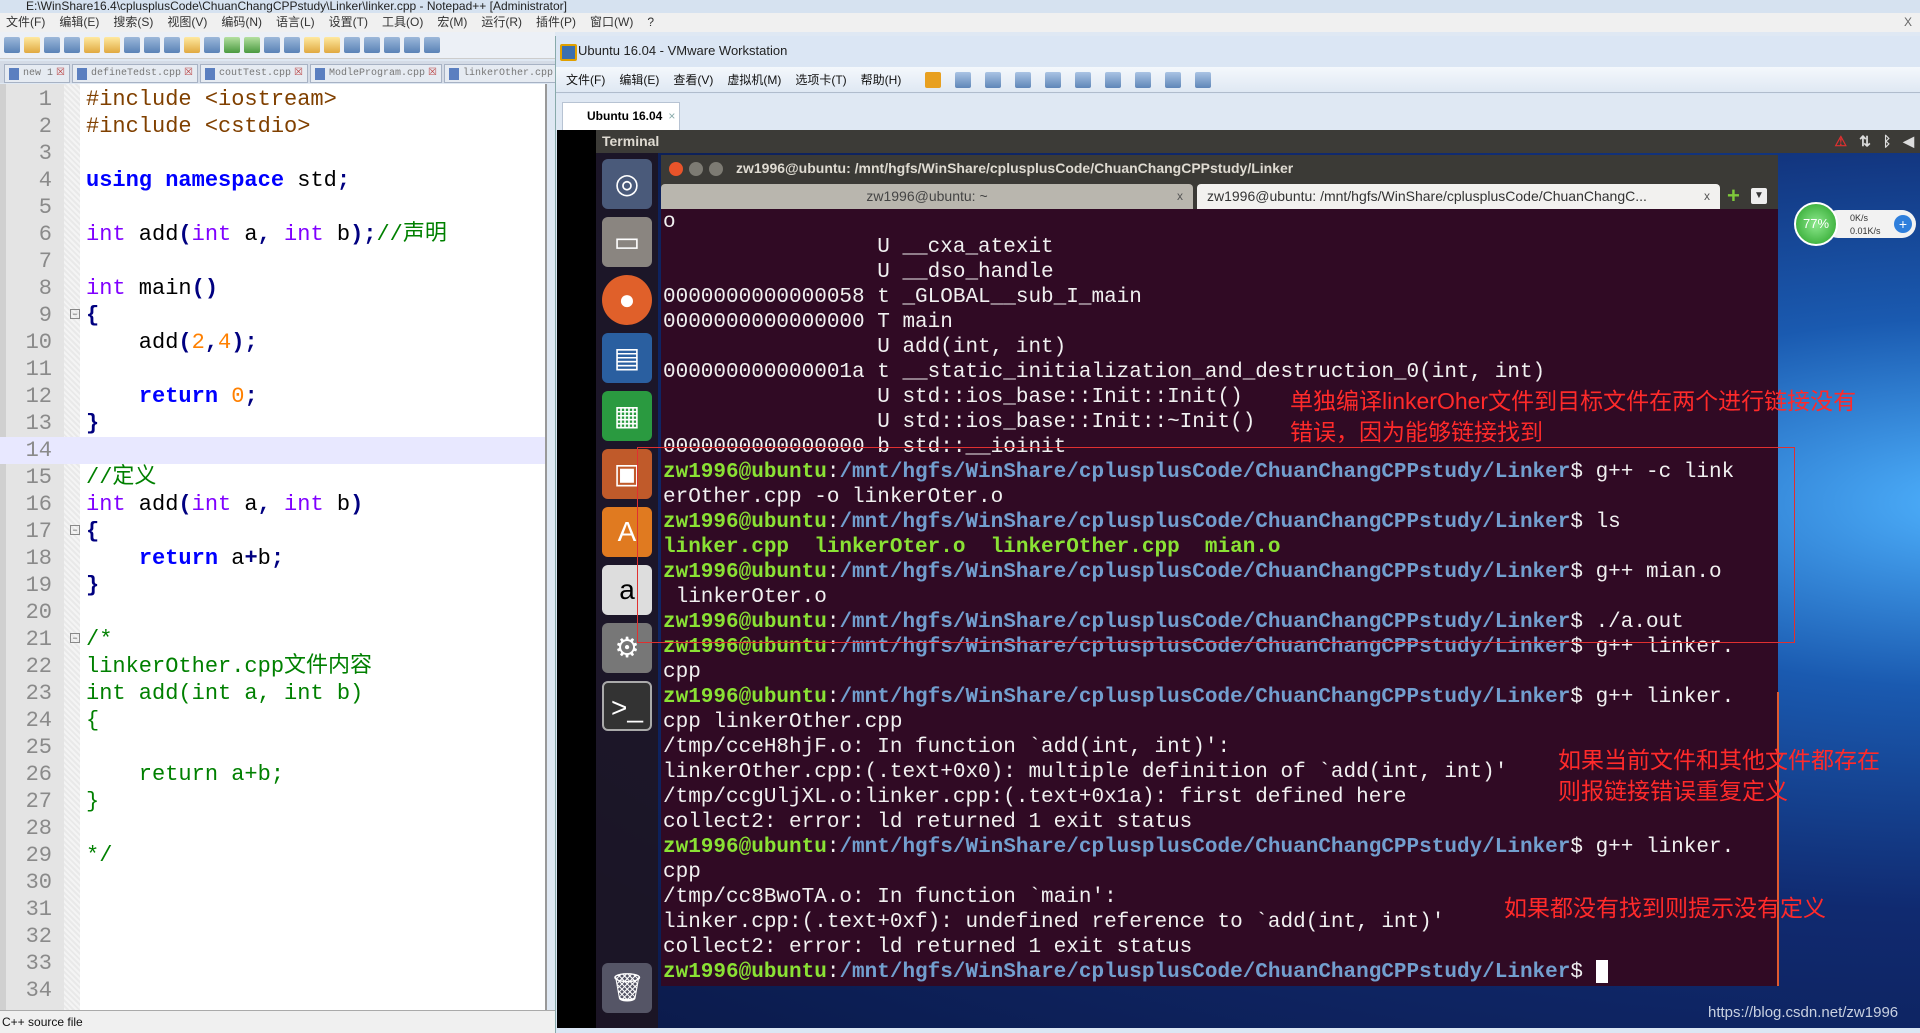  I want to click on menu-item: 帮助(H), so click(881, 79).